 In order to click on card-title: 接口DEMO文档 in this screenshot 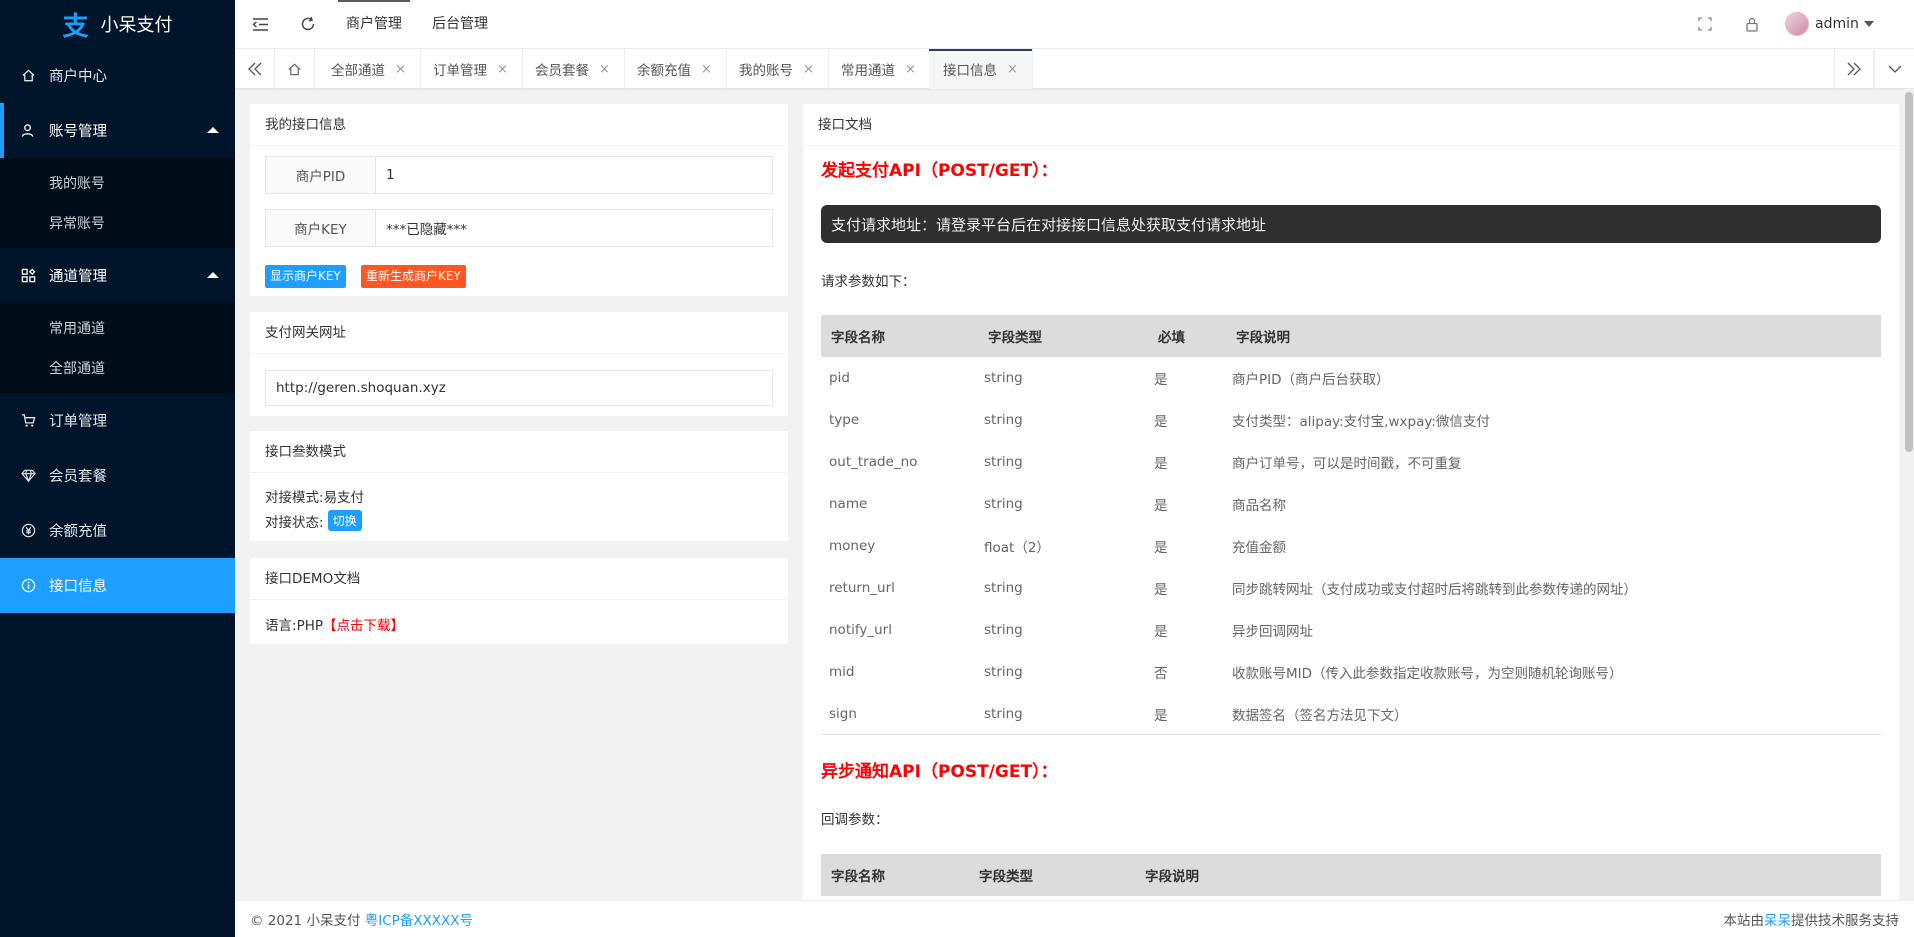, I will do `click(519, 579)`.